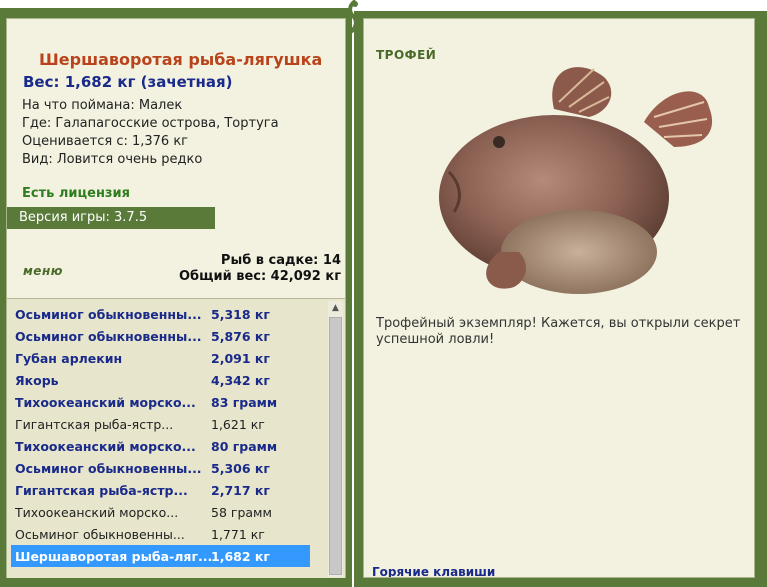 The height and width of the screenshot is (587, 767). What do you see at coordinates (102, 105) in the screenshot?
I see `bait-info: На что поймана: Малек` at bounding box center [102, 105].